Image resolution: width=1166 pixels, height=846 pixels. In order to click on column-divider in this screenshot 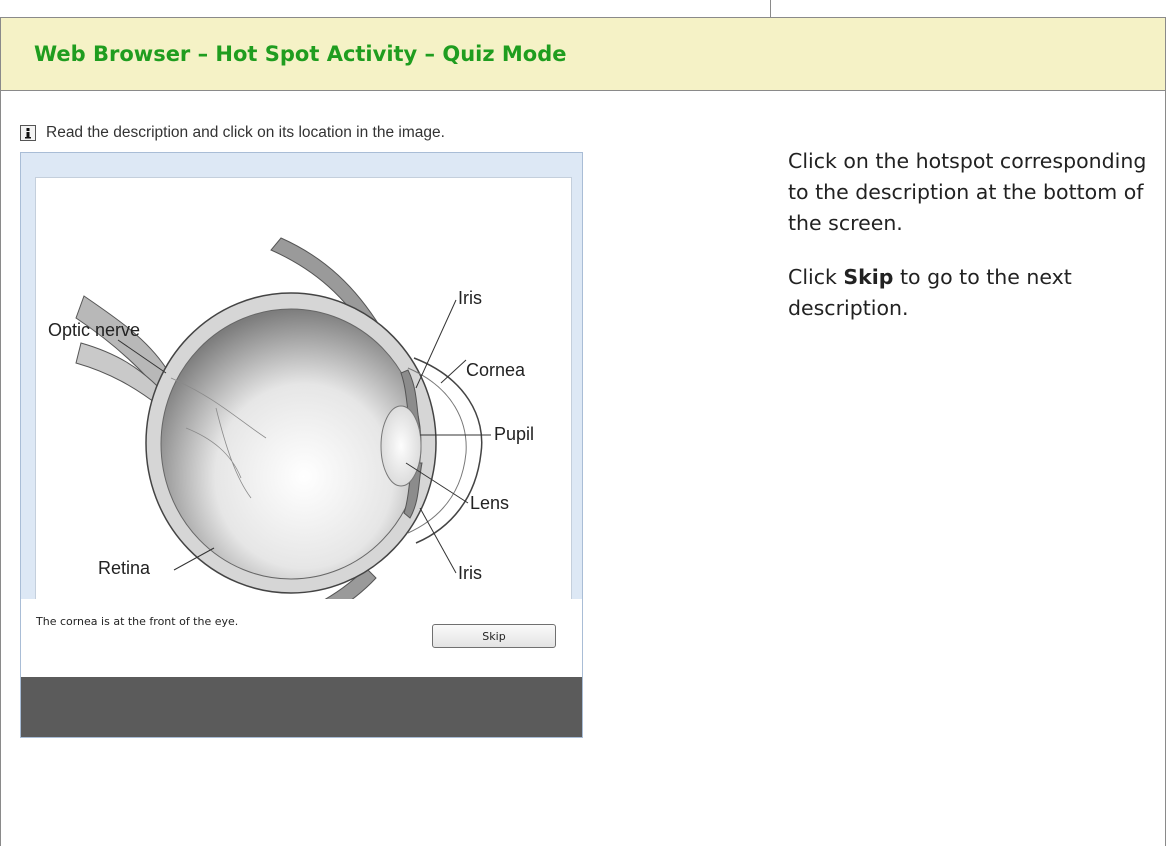, I will do `click(770, 9)`.